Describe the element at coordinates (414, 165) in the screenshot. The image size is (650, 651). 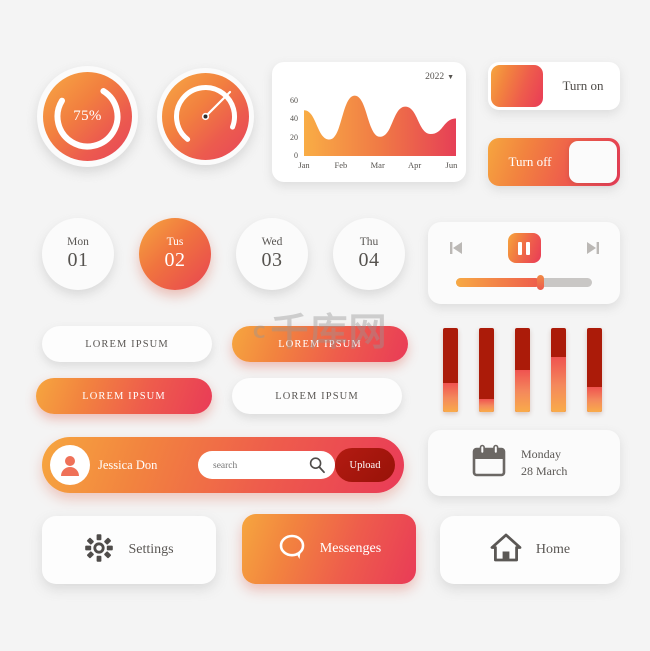
I see `chart-x-tick: Apr` at that location.